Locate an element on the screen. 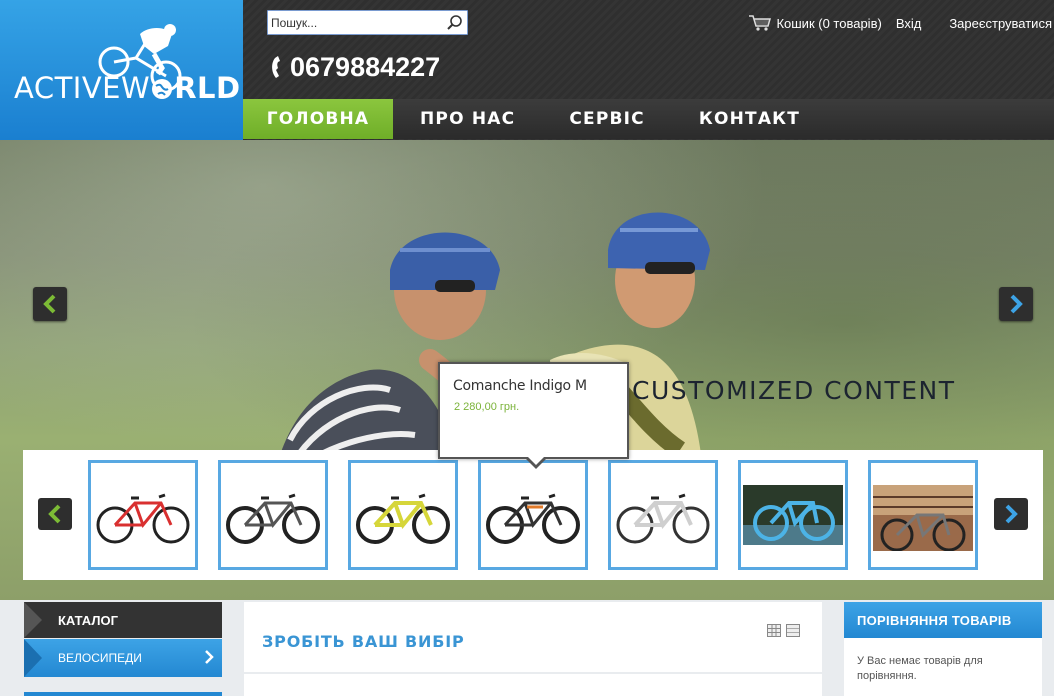 Image resolution: width=1054 pixels, height=696 pixels. cart-label: Кошик (0 товарів) is located at coordinates (829, 23).